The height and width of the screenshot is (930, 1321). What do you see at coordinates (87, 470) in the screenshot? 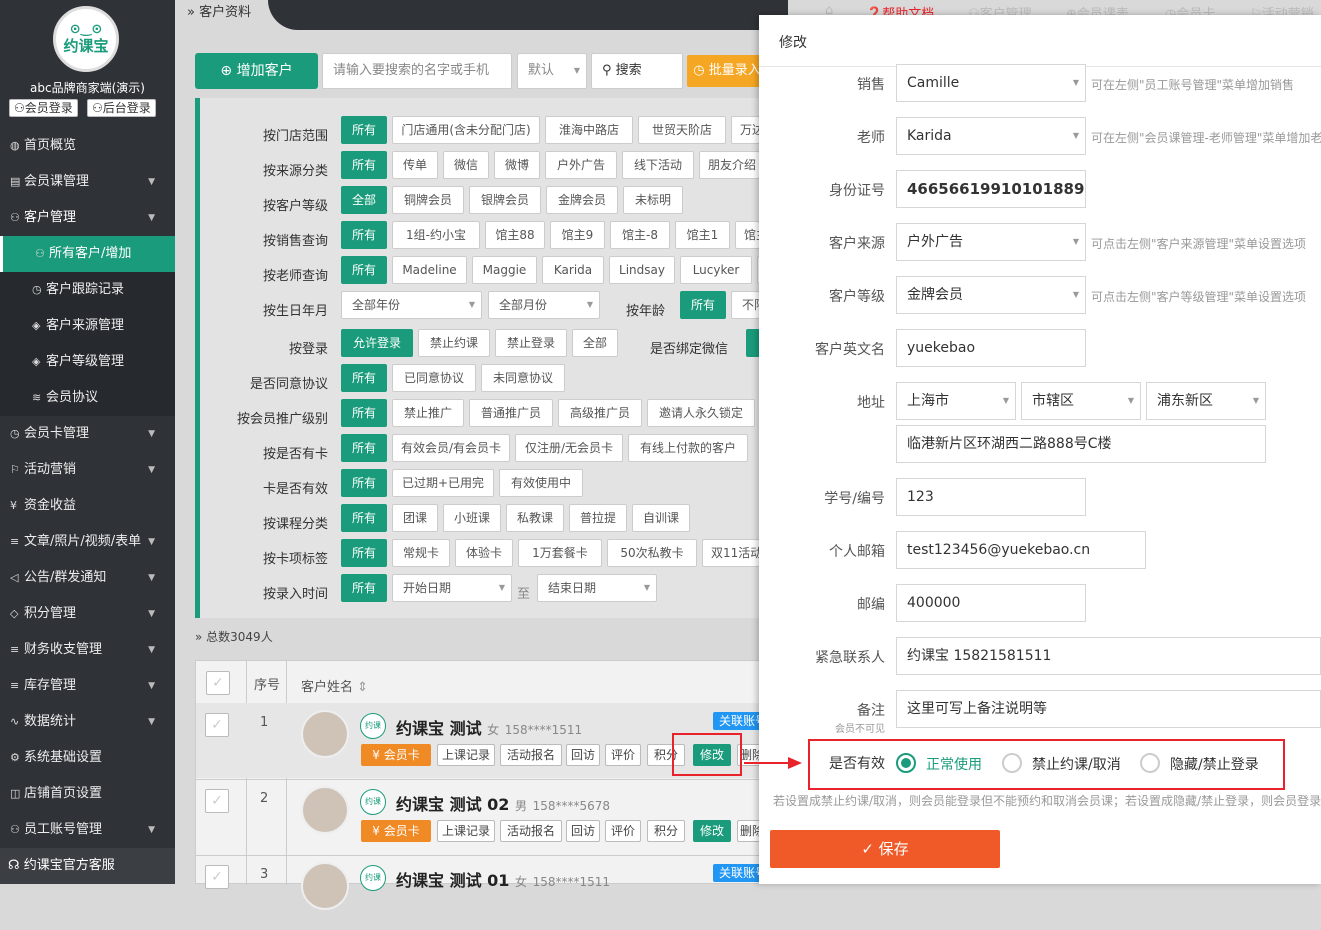
I see `sidebar-item: ⚐ 活动营销 ▼` at bounding box center [87, 470].